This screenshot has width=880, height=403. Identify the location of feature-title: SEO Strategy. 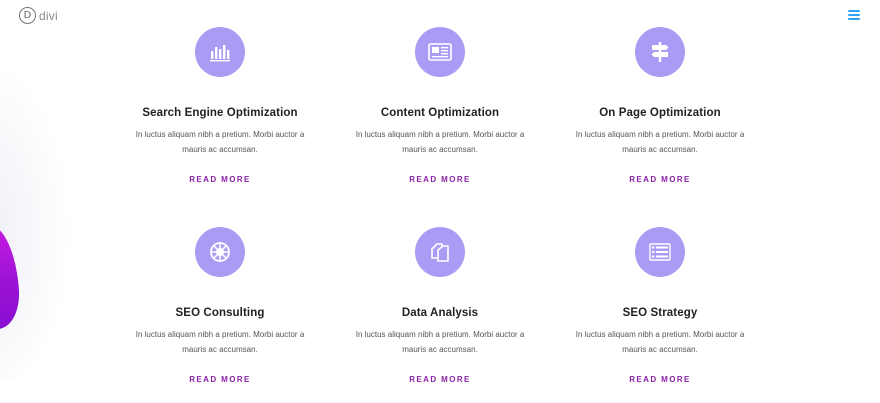
(660, 313).